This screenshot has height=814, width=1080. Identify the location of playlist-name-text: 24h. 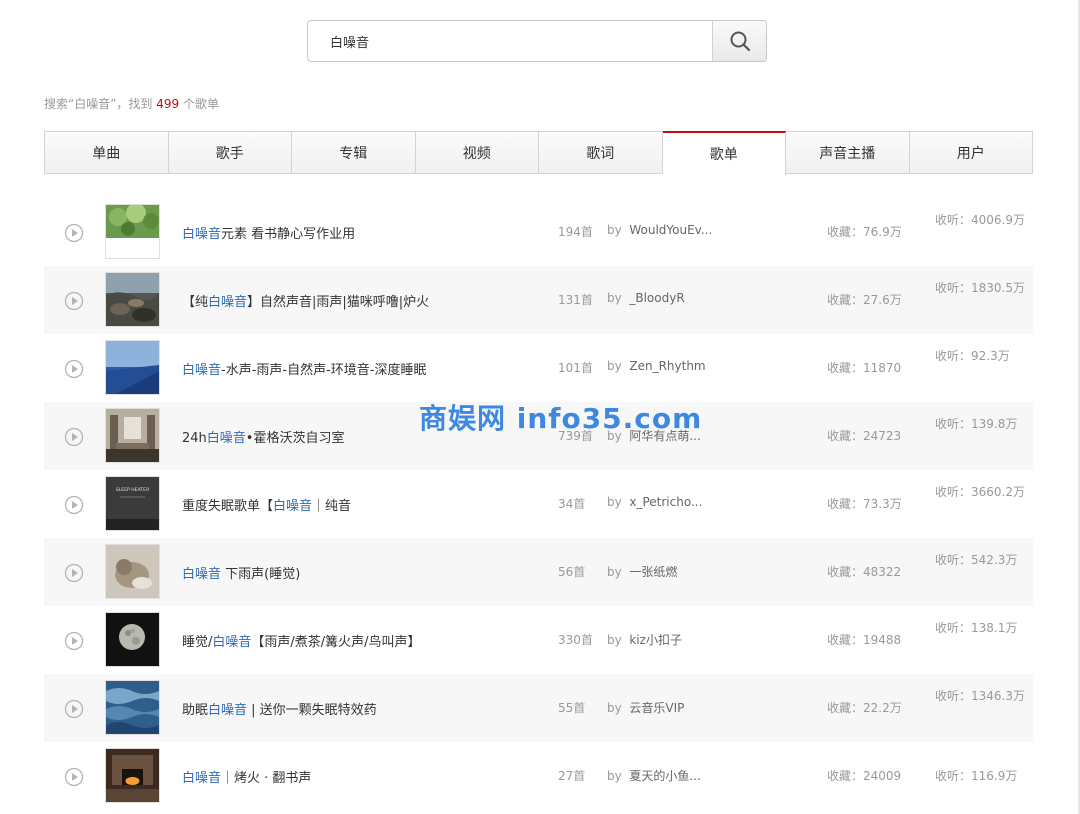
(194, 438).